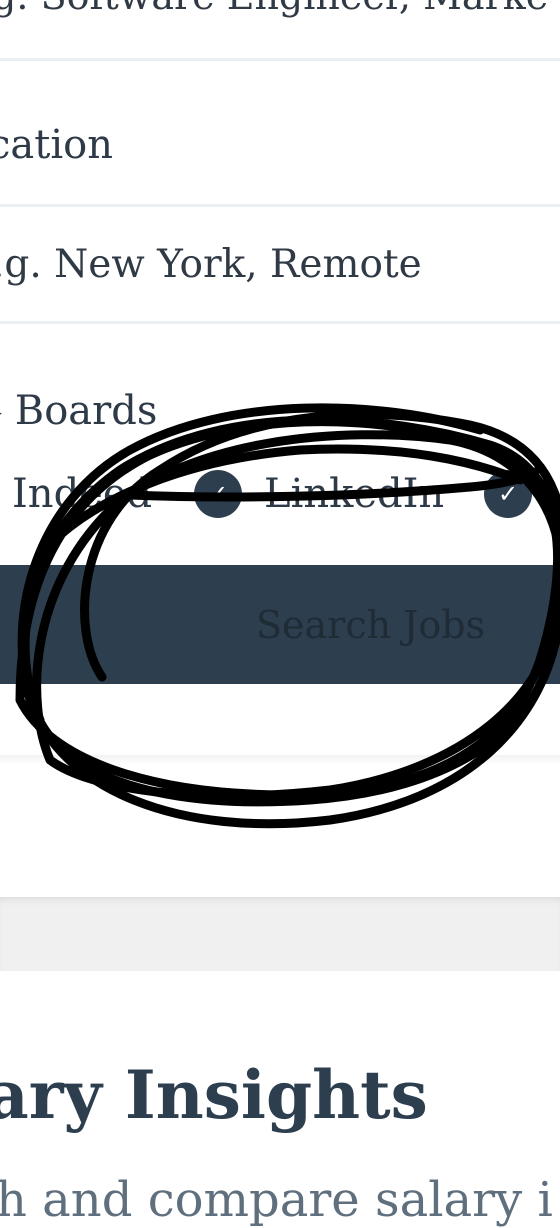  I want to click on board-option-3: ✓, so click(508, 494).